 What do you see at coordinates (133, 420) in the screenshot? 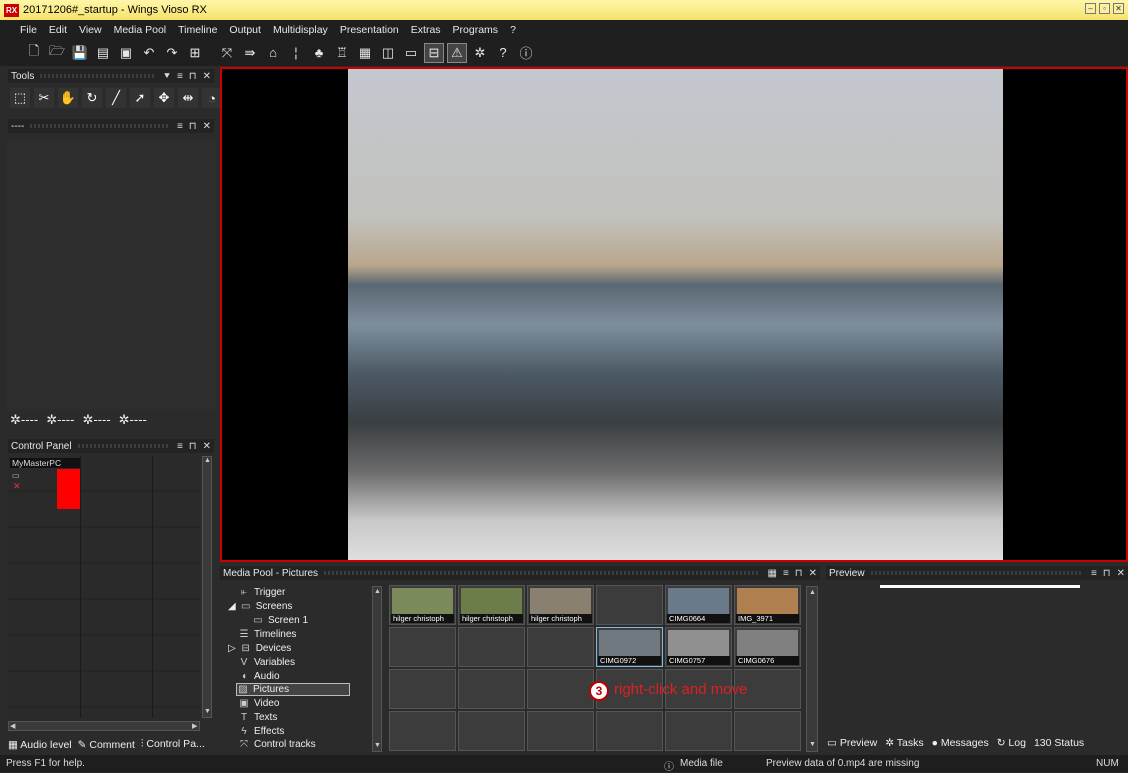
I see `gear-button-4: ✲----` at bounding box center [133, 420].